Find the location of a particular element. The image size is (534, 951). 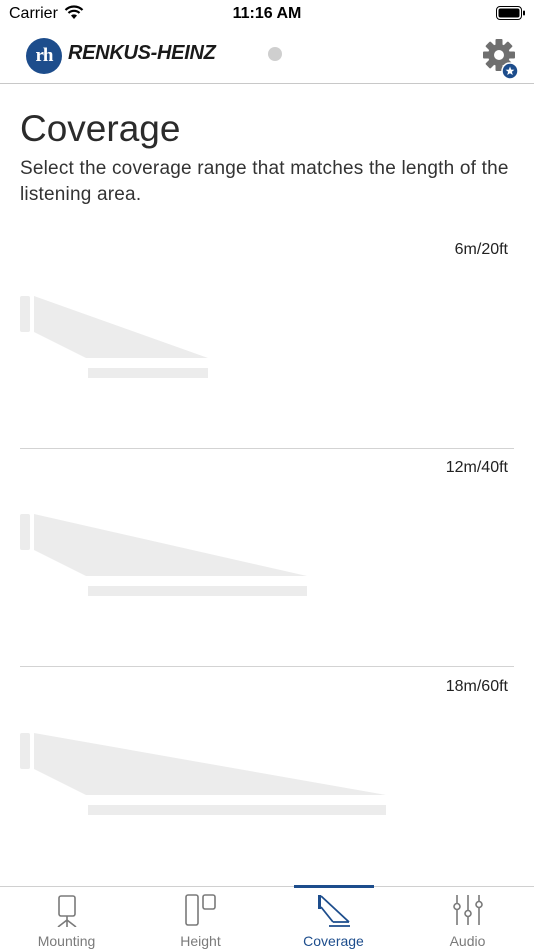

app-header: rh RENKUS-HEINZ is located at coordinates (267, 57).